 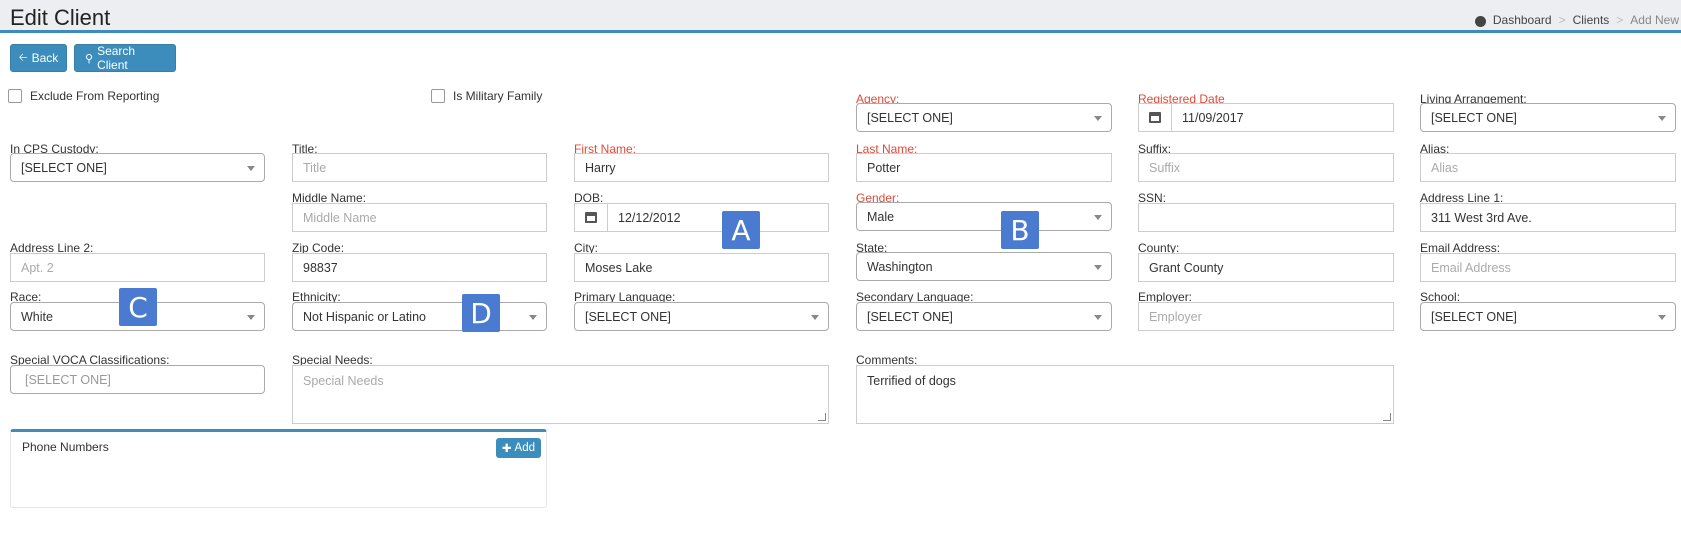 I want to click on dob-field: 12/12/2012, so click(x=701, y=217).